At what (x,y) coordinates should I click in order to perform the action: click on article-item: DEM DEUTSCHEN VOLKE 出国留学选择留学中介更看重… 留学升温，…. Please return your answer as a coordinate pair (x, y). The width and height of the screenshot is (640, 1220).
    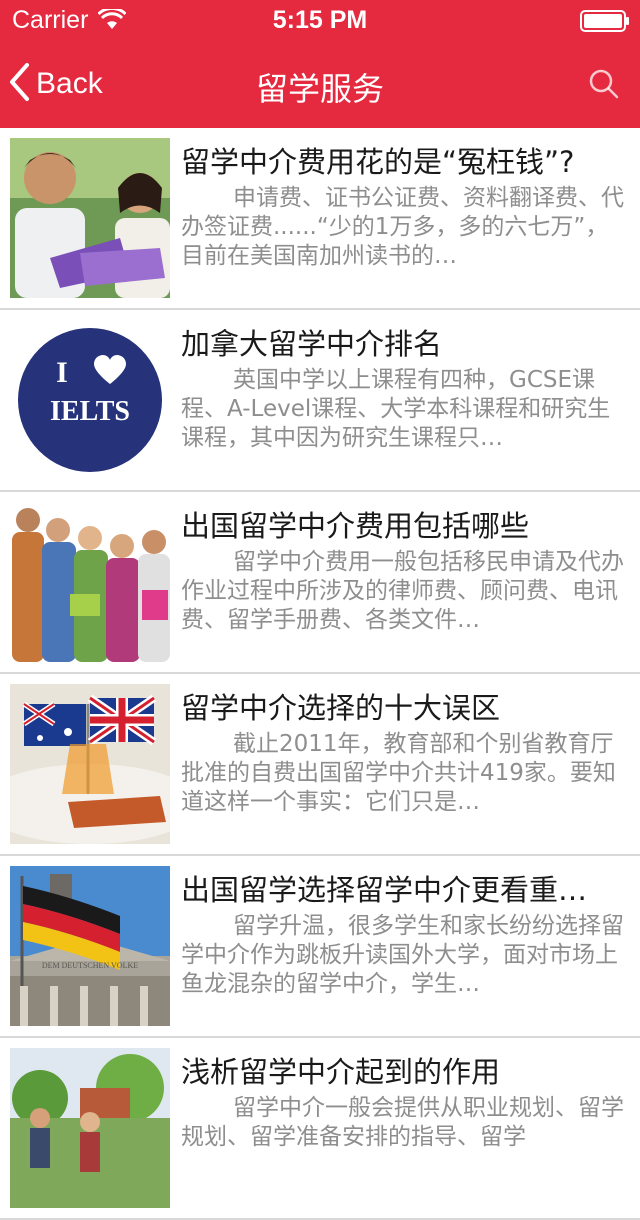
    Looking at the image, I should click on (320, 947).